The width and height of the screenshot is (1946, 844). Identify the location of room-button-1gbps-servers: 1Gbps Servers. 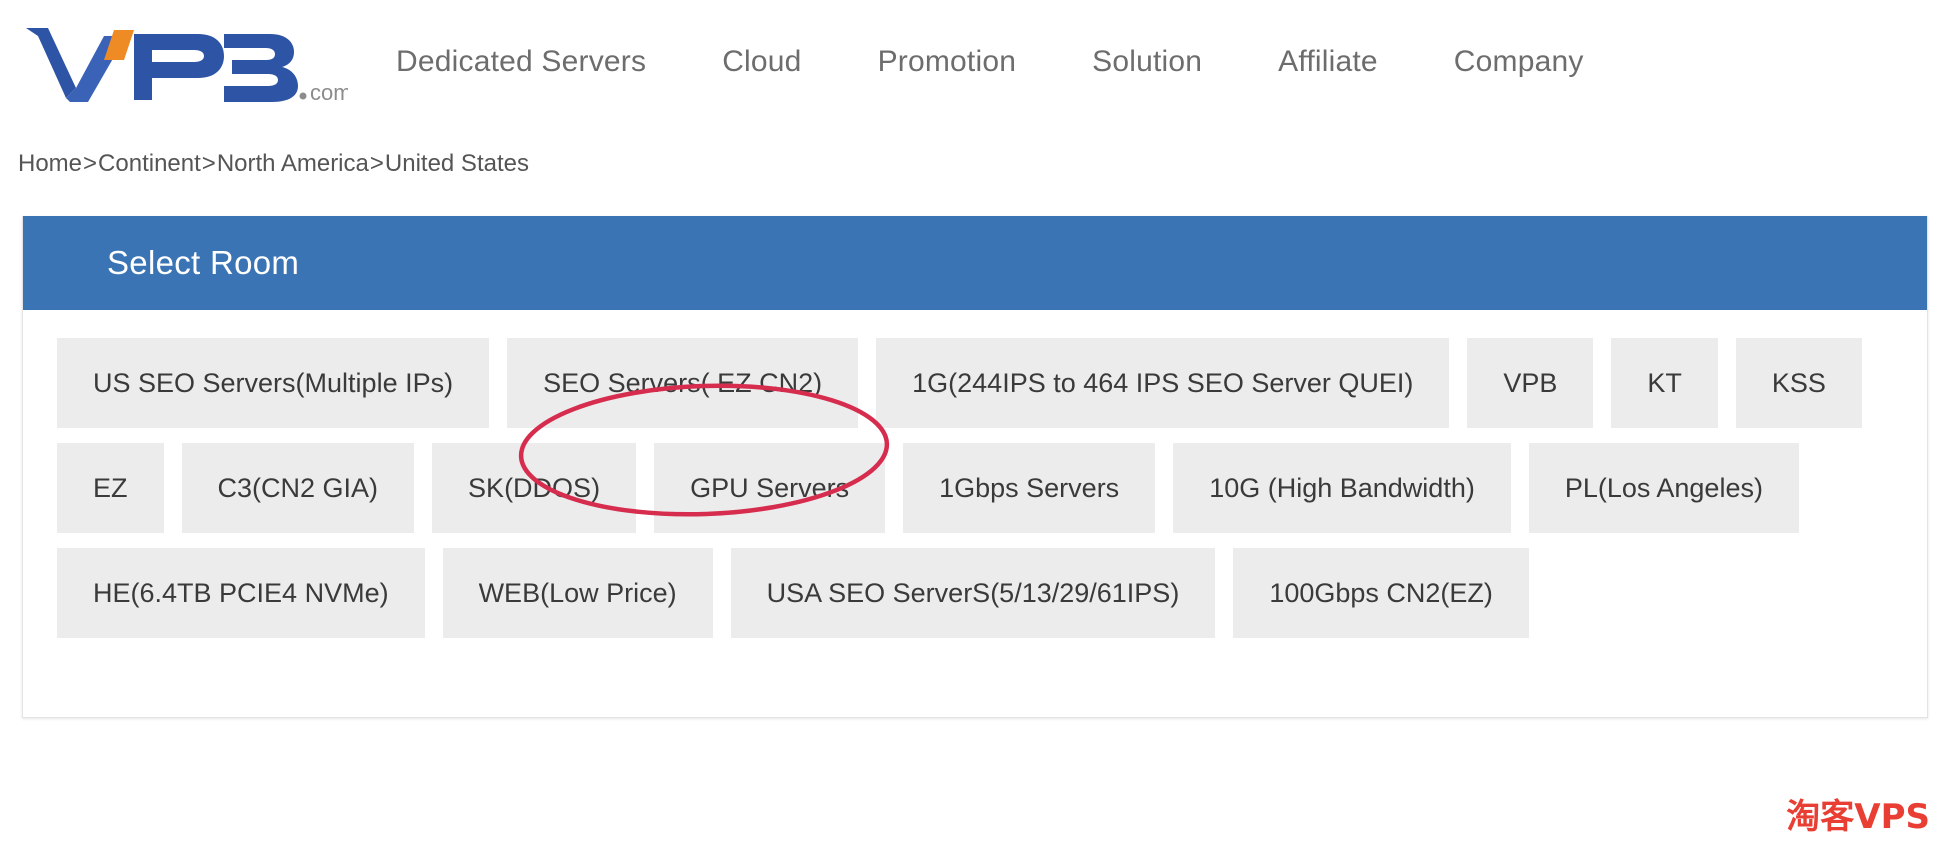
(1029, 488).